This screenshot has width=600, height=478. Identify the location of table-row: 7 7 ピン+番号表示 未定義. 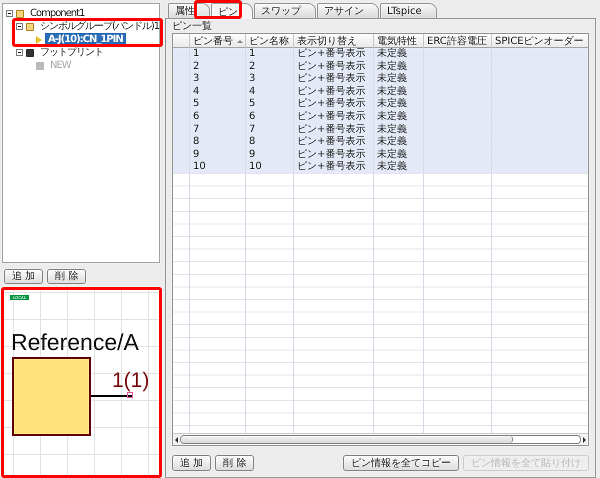
(380, 130).